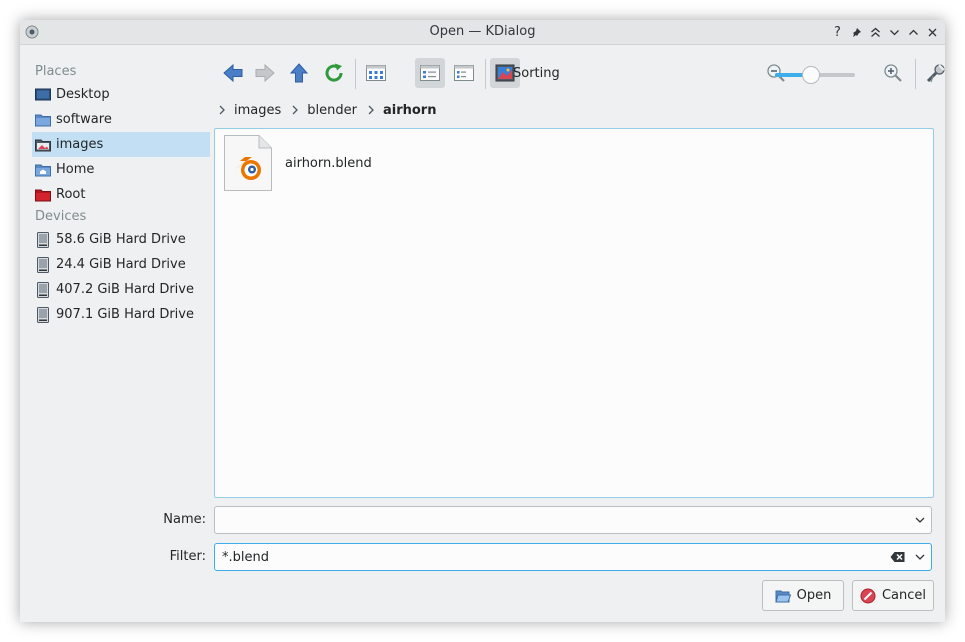 The height and width of the screenshot is (642, 965). I want to click on details-view-button, so click(464, 73).